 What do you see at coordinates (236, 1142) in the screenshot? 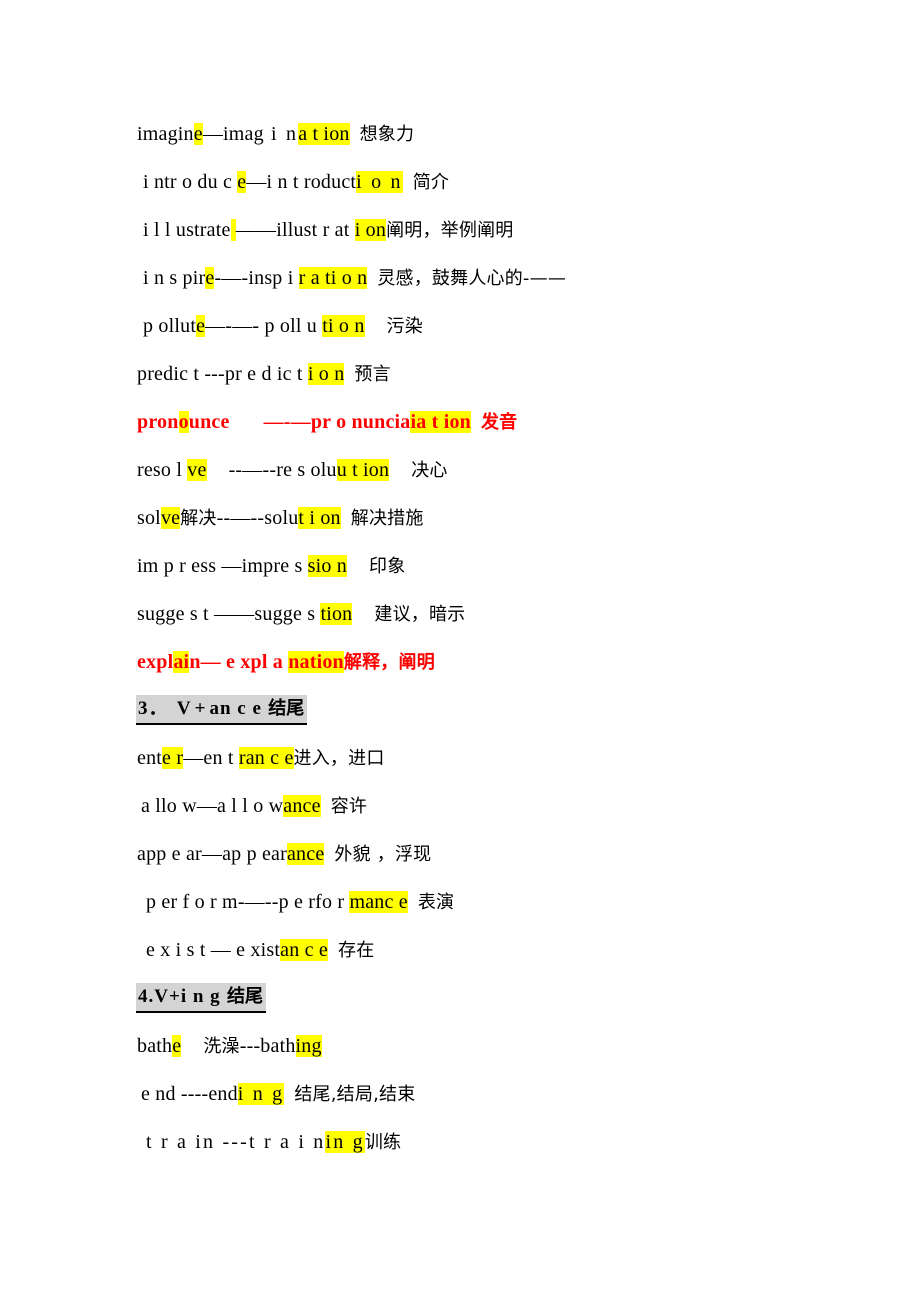
I see `verb-and-stem: t r a in ---t r a i n` at bounding box center [236, 1142].